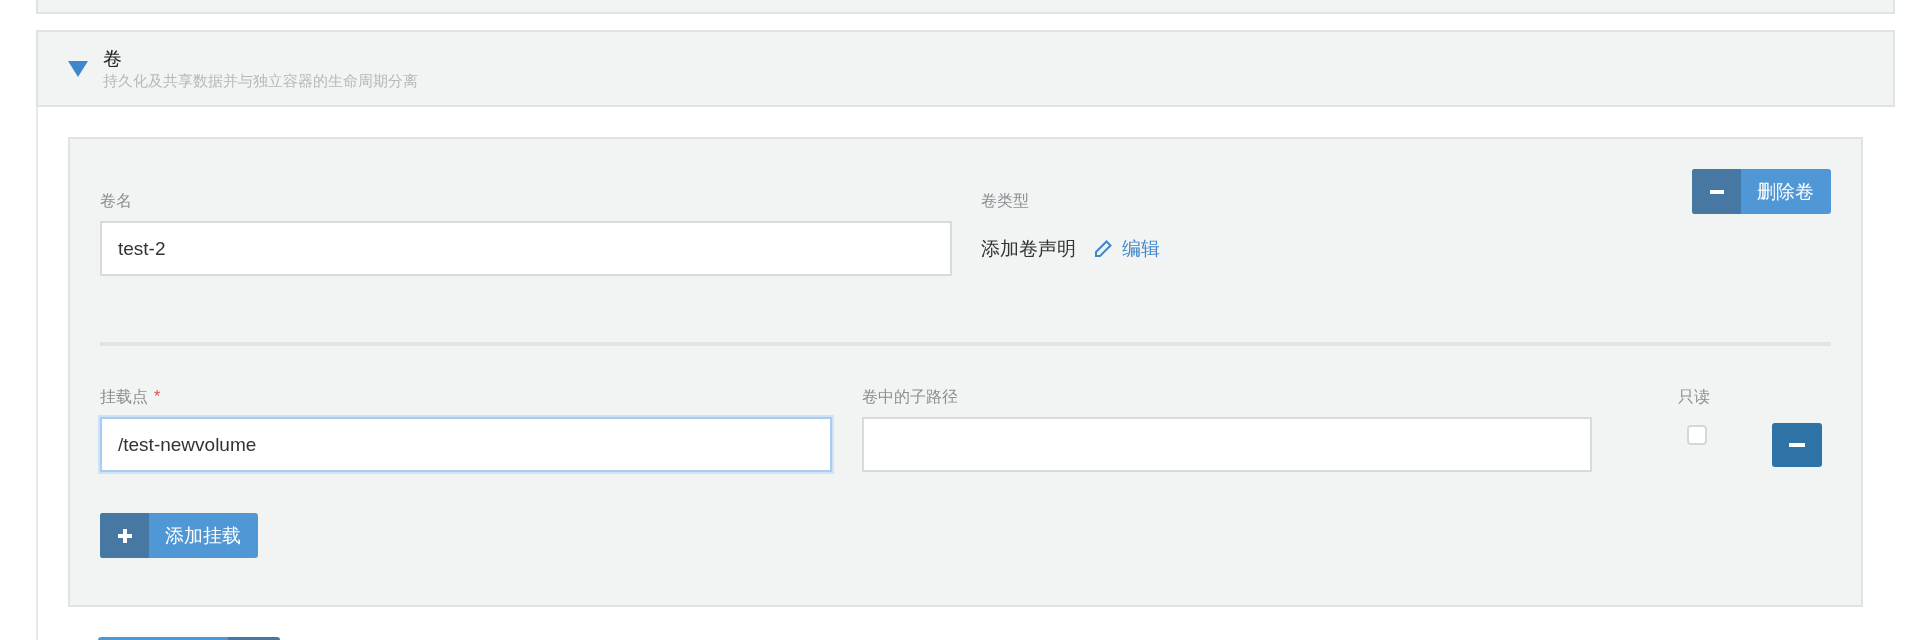 The width and height of the screenshot is (1918, 640). Describe the element at coordinates (965, 68) in the screenshot. I see `section-header: 卷 持久化及共享数据并与独立容器的生命周期分离` at that location.